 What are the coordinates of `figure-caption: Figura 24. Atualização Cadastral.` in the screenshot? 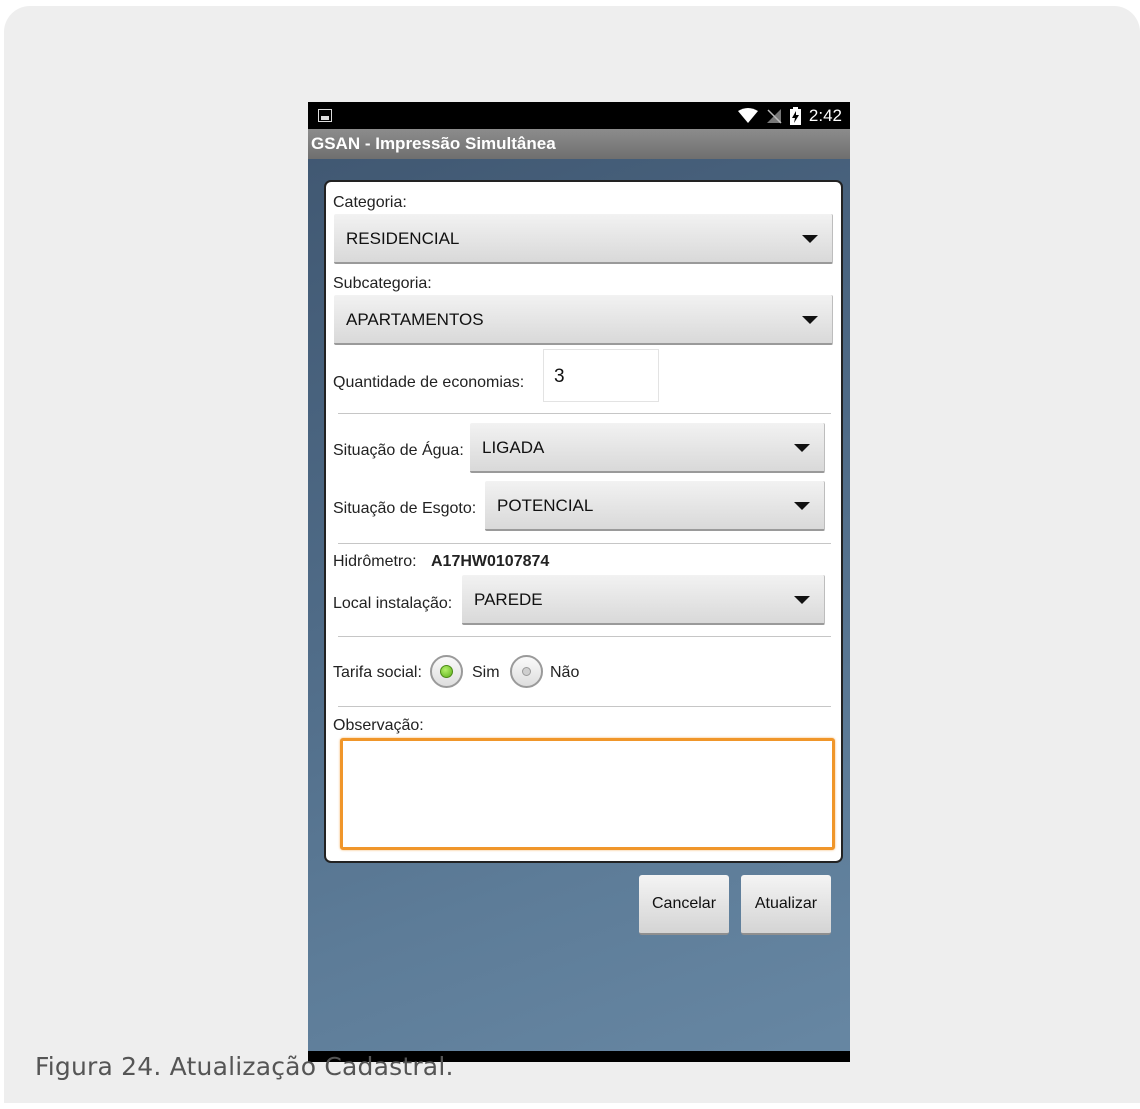 It's located at (244, 1066).